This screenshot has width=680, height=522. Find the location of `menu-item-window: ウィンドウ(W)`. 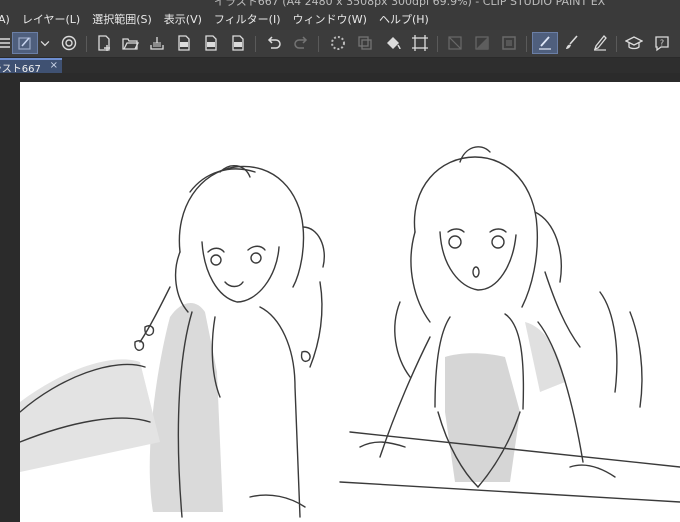

menu-item-window: ウィンドウ(W) is located at coordinates (330, 19).